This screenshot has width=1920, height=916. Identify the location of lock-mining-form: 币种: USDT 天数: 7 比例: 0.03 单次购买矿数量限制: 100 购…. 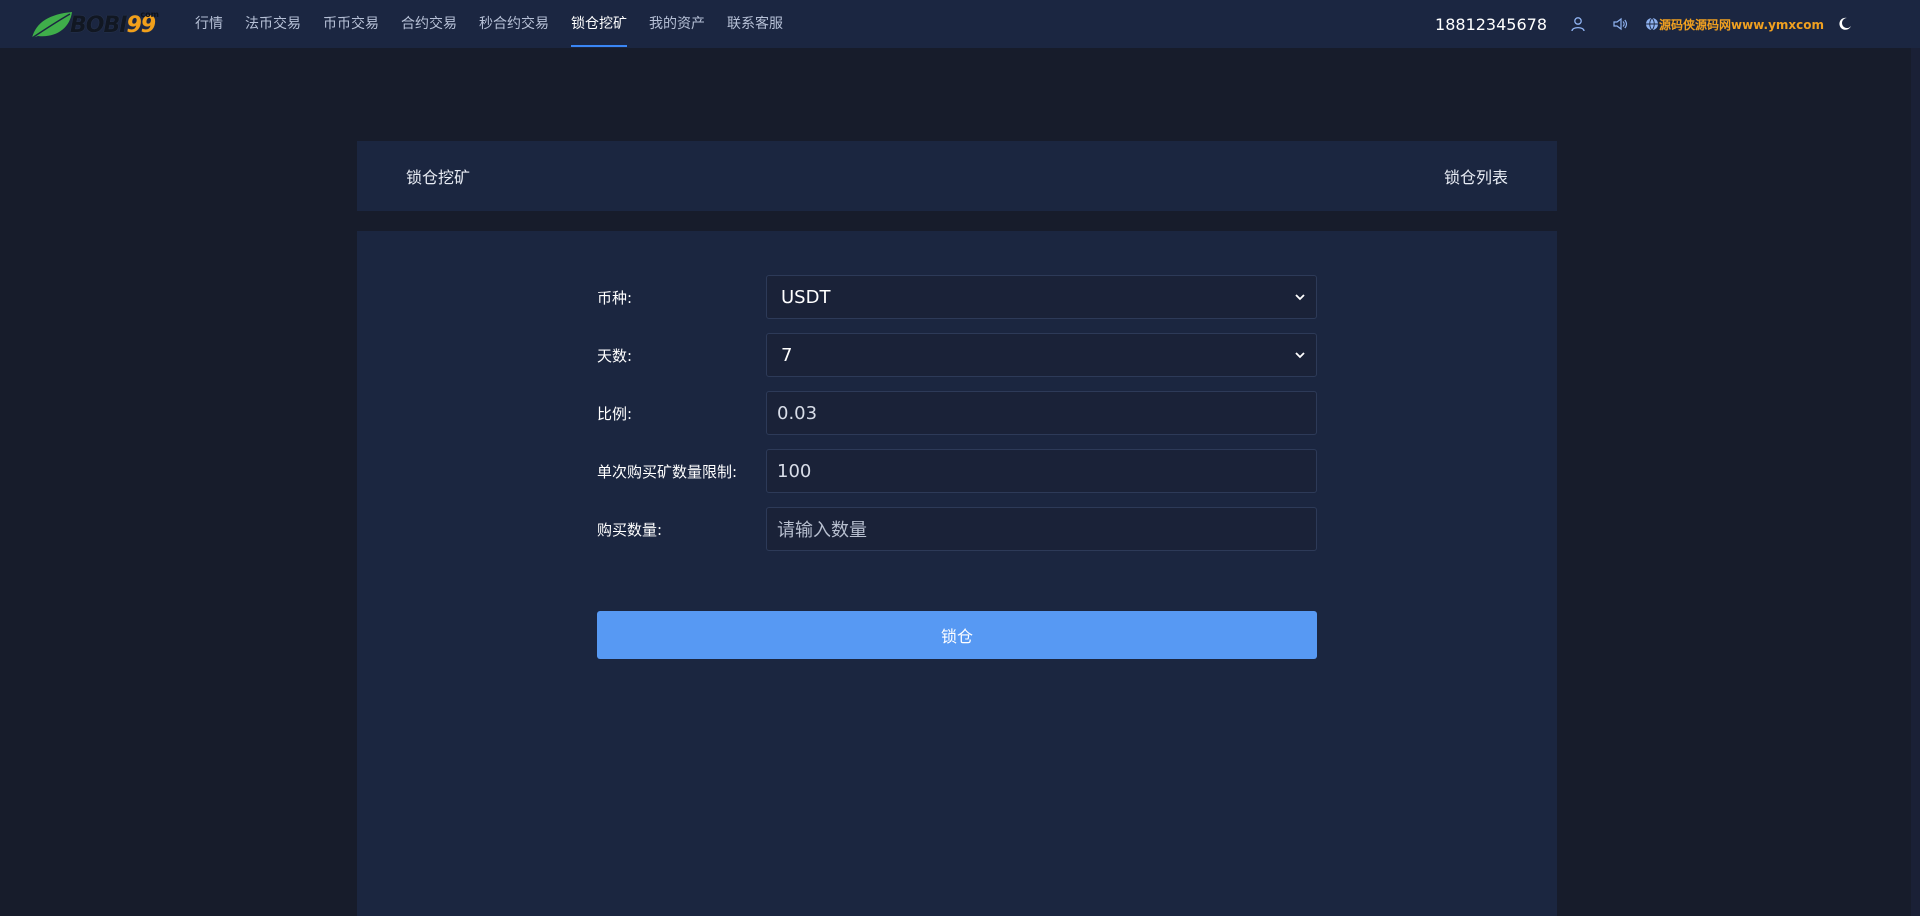
(957, 420).